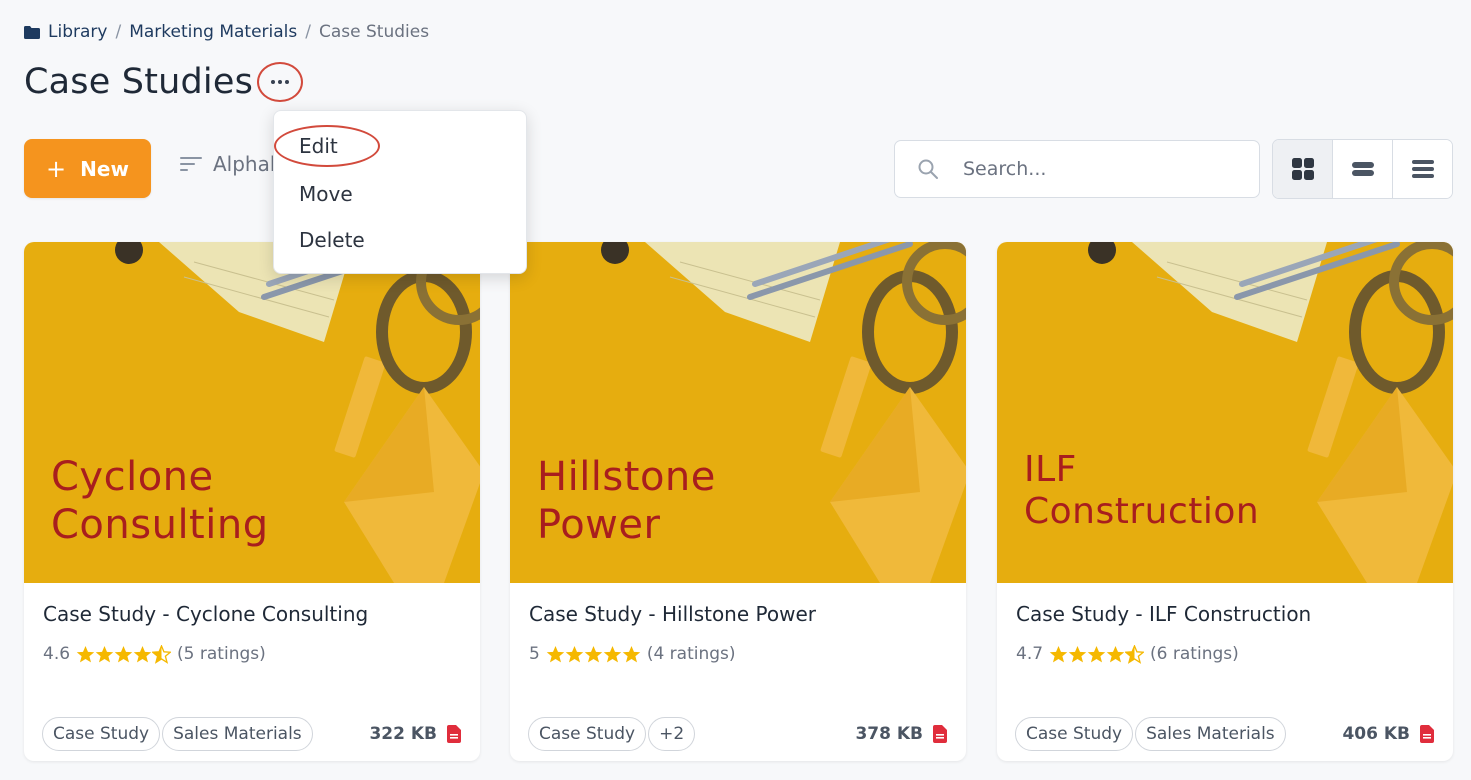 This screenshot has width=1471, height=780. Describe the element at coordinates (221, 654) in the screenshot. I see `rating-count: (5 ratings)` at that location.